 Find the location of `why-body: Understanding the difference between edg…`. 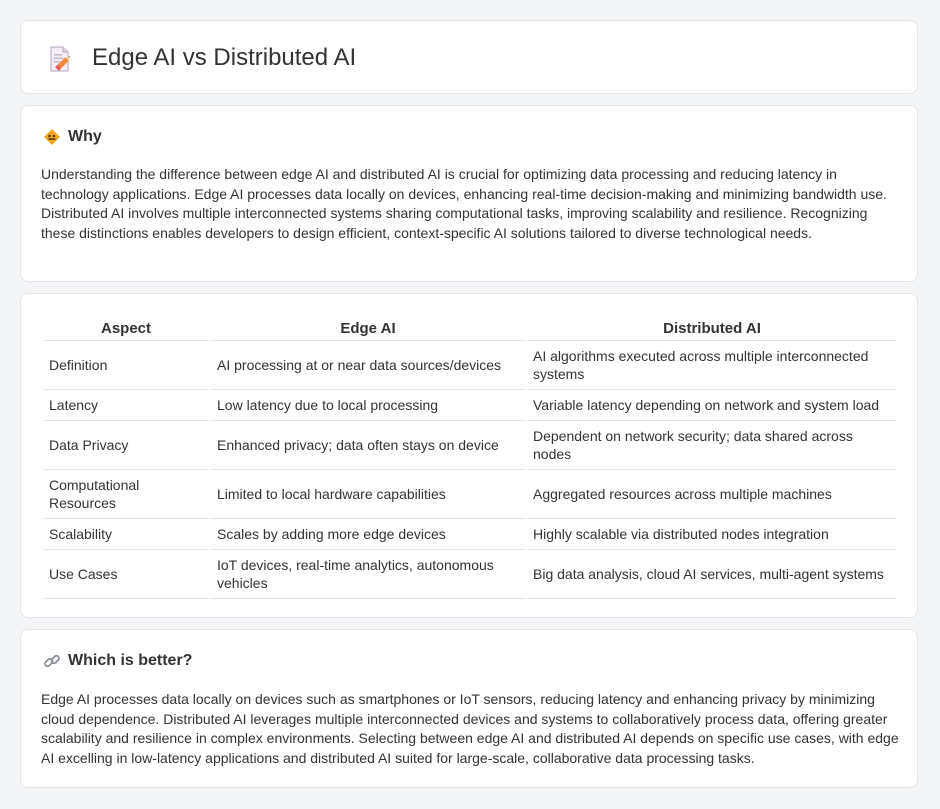

why-body: Understanding the difference between edg… is located at coordinates (464, 203).